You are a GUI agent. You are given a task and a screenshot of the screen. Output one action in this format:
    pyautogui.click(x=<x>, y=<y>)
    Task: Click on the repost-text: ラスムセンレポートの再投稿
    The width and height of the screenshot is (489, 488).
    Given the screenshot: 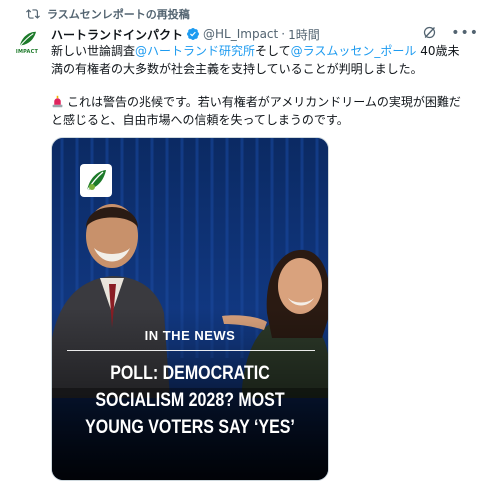 What is the action you would take?
    pyautogui.click(x=118, y=14)
    